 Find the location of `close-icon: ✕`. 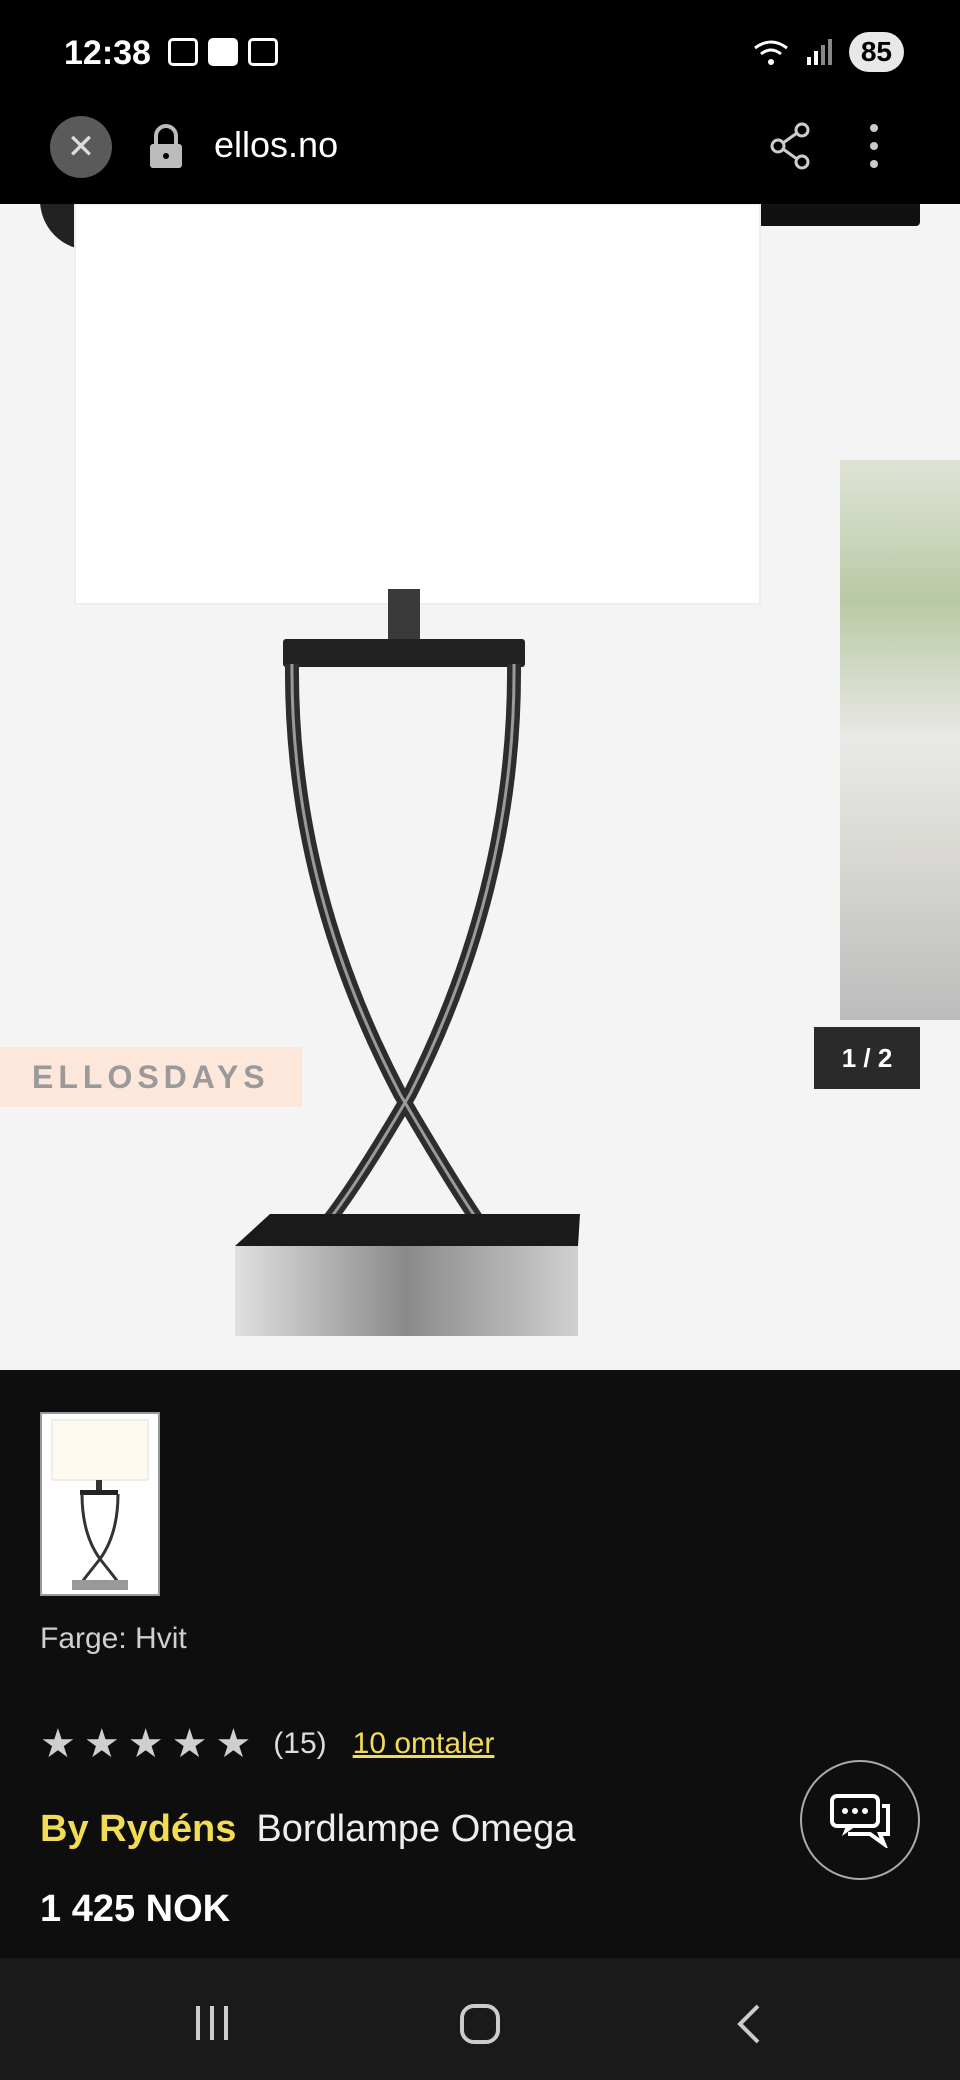

close-icon: ✕ is located at coordinates (81, 147).